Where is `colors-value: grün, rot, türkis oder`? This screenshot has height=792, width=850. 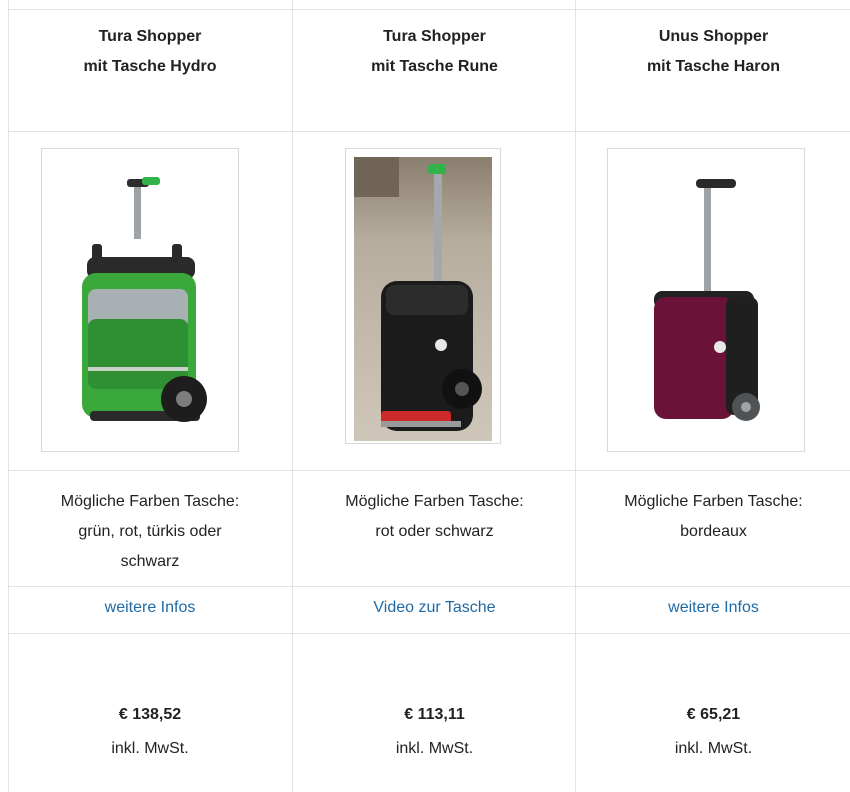
colors-value: grün, rot, türkis oder is located at coordinates (150, 531).